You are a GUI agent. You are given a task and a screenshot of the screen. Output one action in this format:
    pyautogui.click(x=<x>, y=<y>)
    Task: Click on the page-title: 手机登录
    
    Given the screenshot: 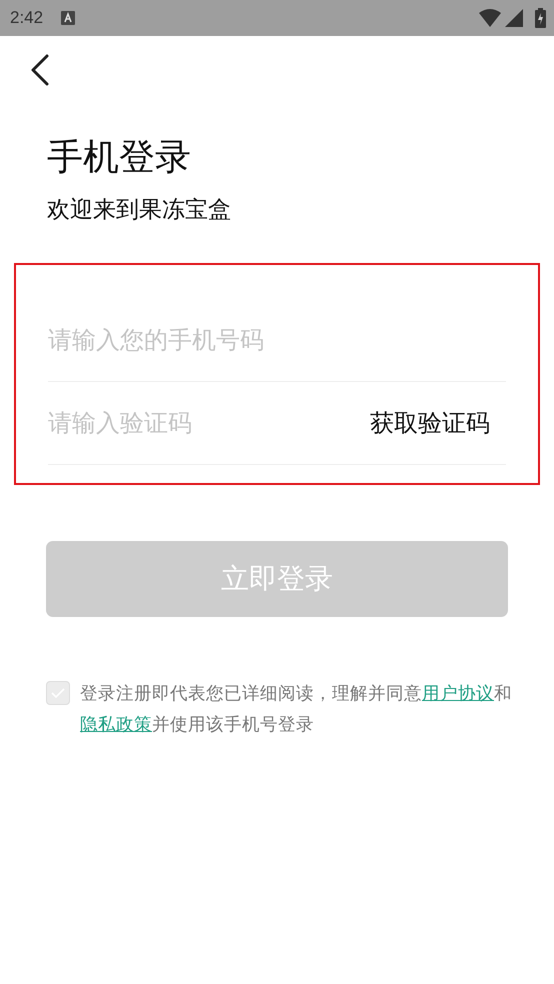 What is the action you would take?
    pyautogui.click(x=119, y=158)
    